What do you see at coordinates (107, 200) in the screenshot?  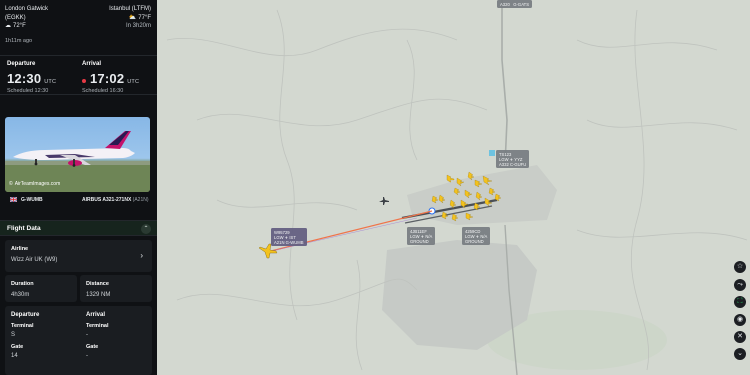 I see `aircraft-type-name: AIRBUS A321-271NX` at bounding box center [107, 200].